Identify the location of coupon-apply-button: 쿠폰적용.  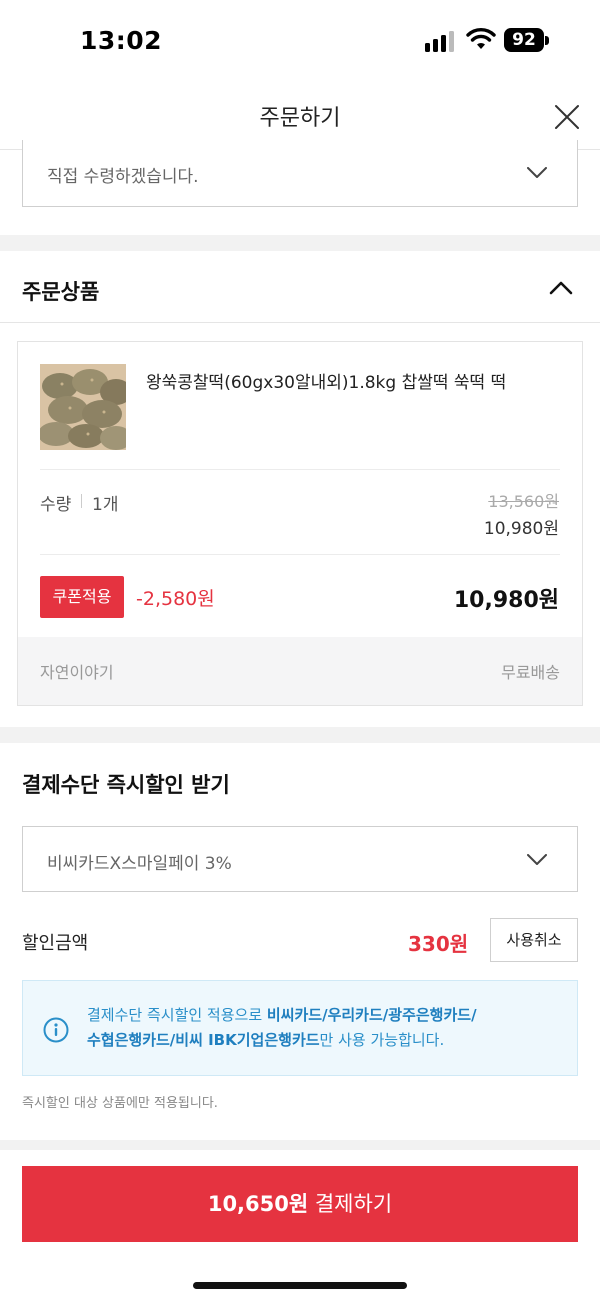
(82, 597).